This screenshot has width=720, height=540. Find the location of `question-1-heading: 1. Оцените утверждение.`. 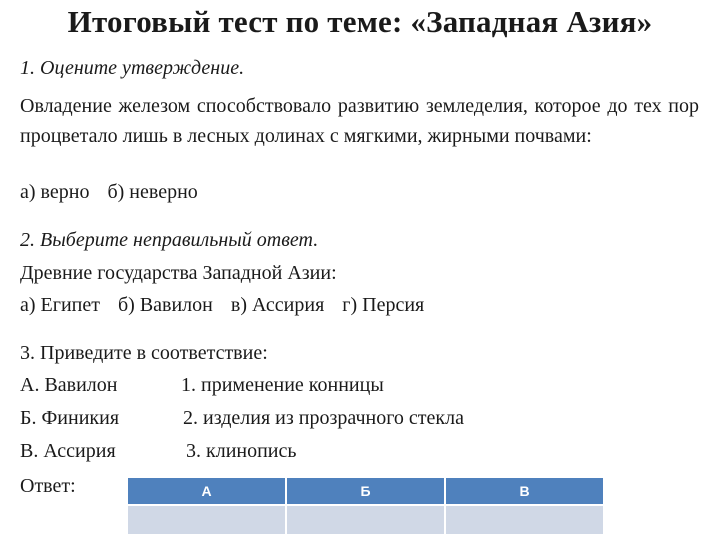

question-1-heading: 1. Оцените утверждение. is located at coordinates (132, 68).